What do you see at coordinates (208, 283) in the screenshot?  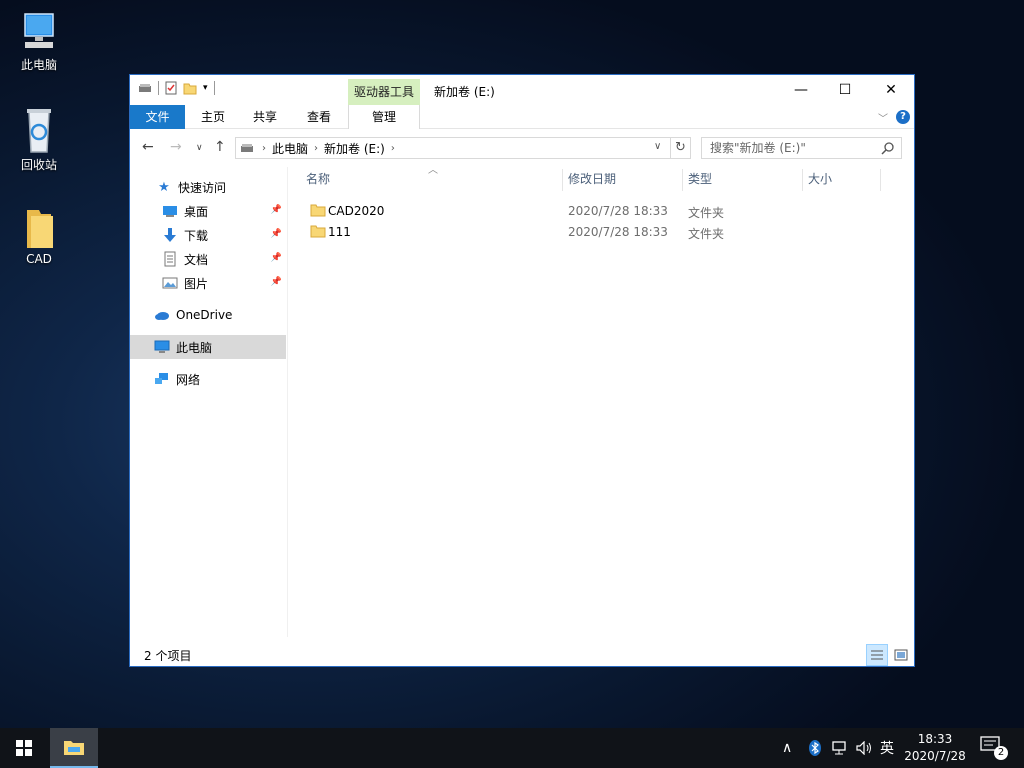 I see `sidebar-item-pictures: 图片 📌` at bounding box center [208, 283].